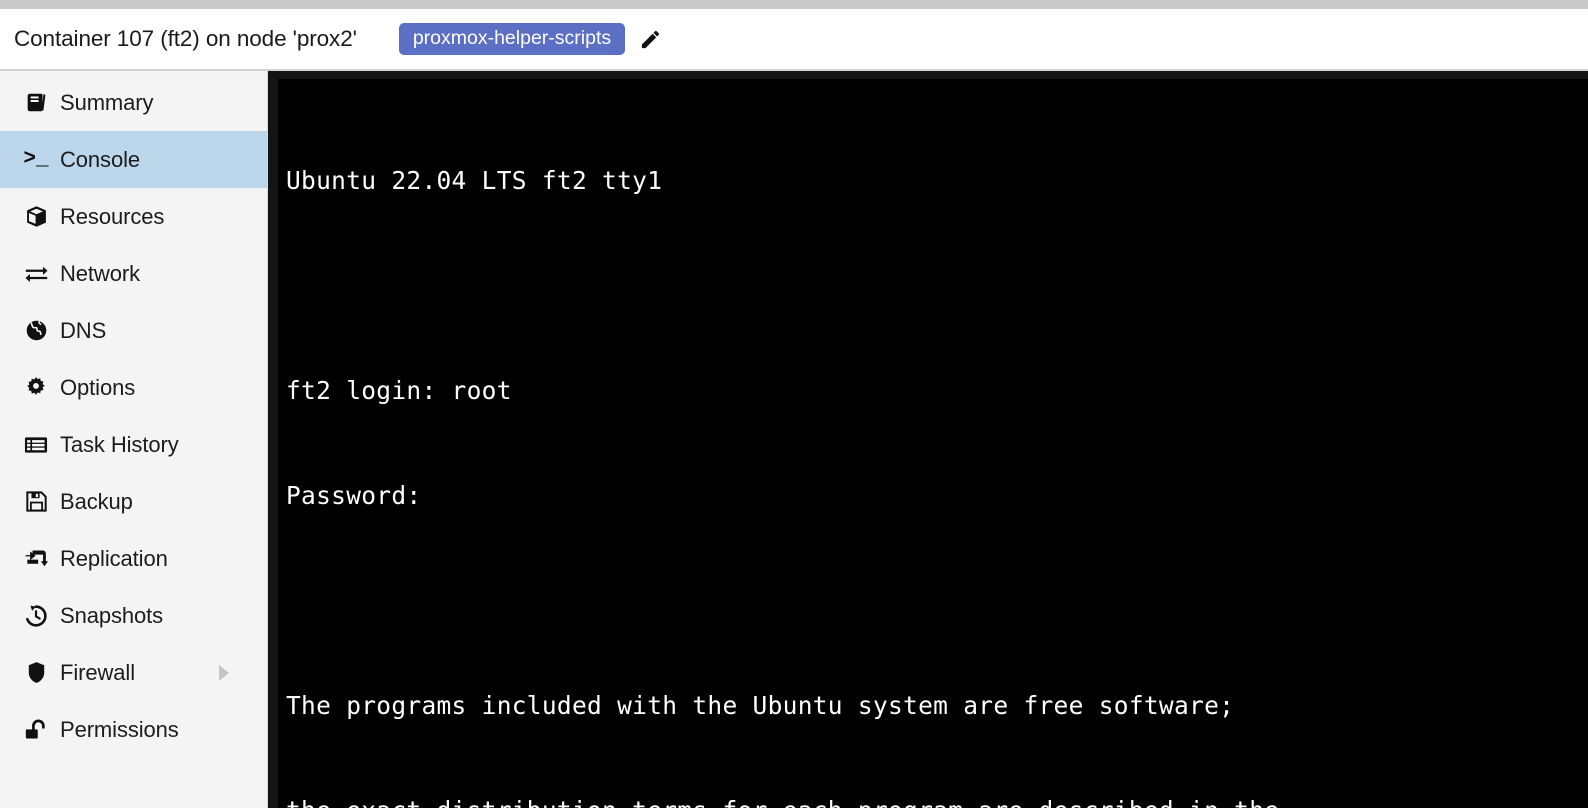  Describe the element at coordinates (114, 558) in the screenshot. I see `sidebar-item-label: Replication` at that location.